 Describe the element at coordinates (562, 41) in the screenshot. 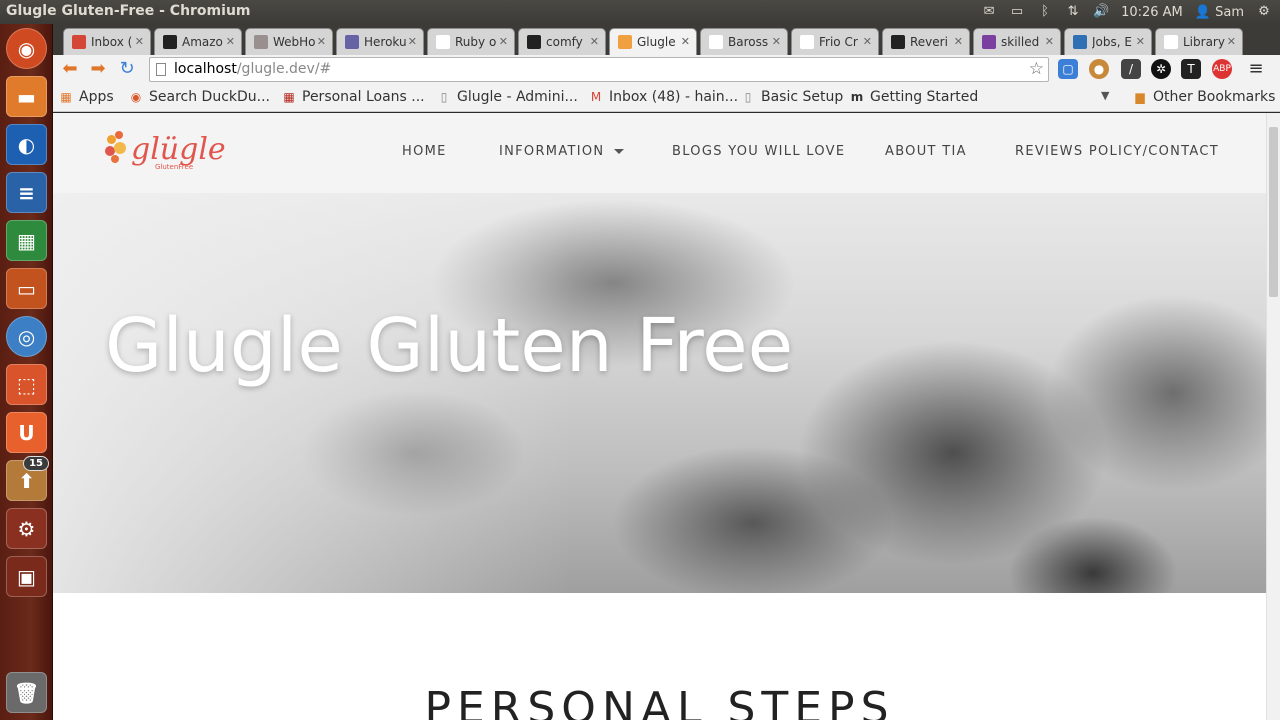

I see `tab-5: comfy ✕` at that location.